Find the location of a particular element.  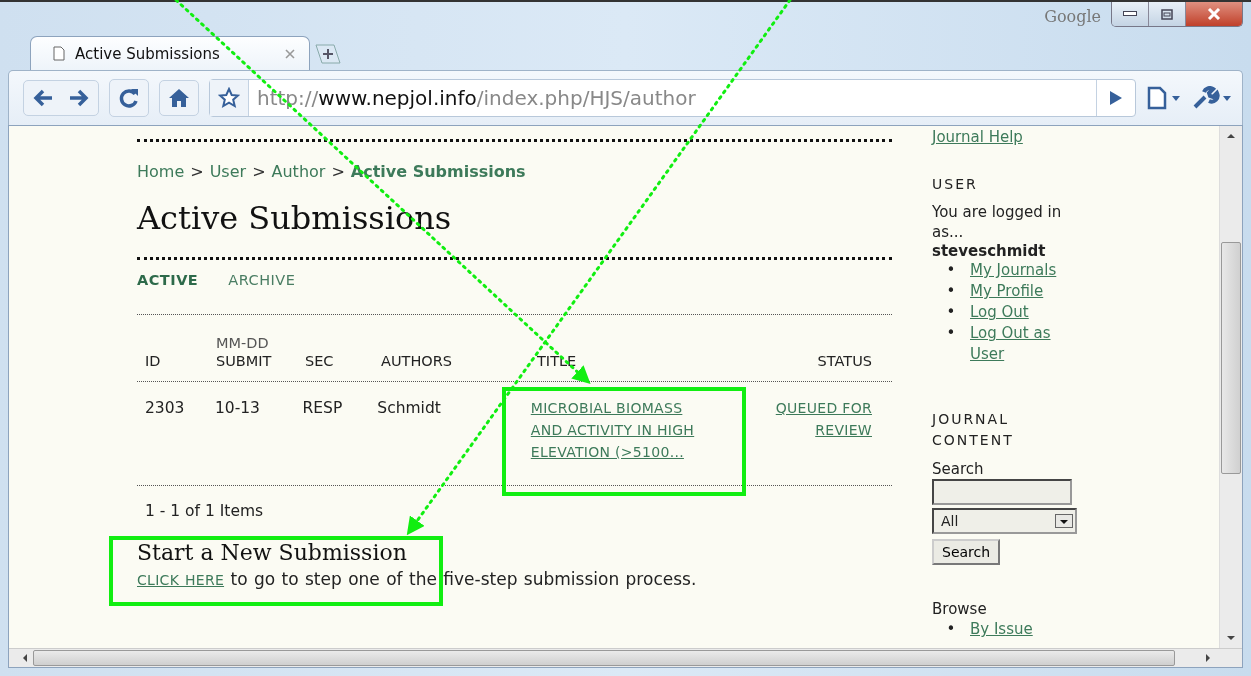

block-heading: USER is located at coordinates (955, 184).